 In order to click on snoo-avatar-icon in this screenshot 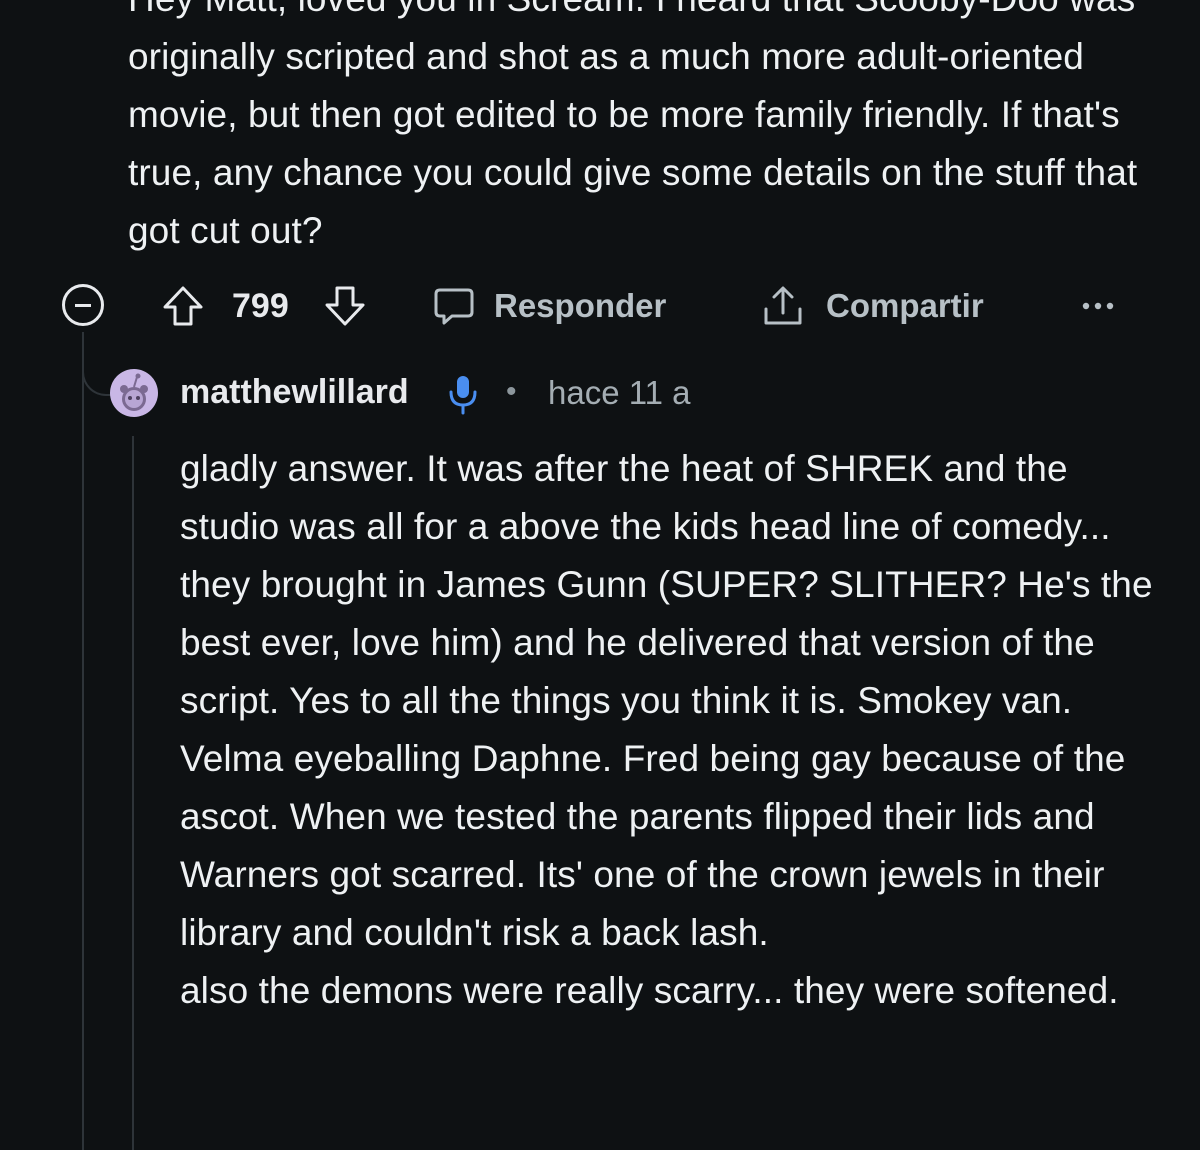, I will do `click(134, 392)`.